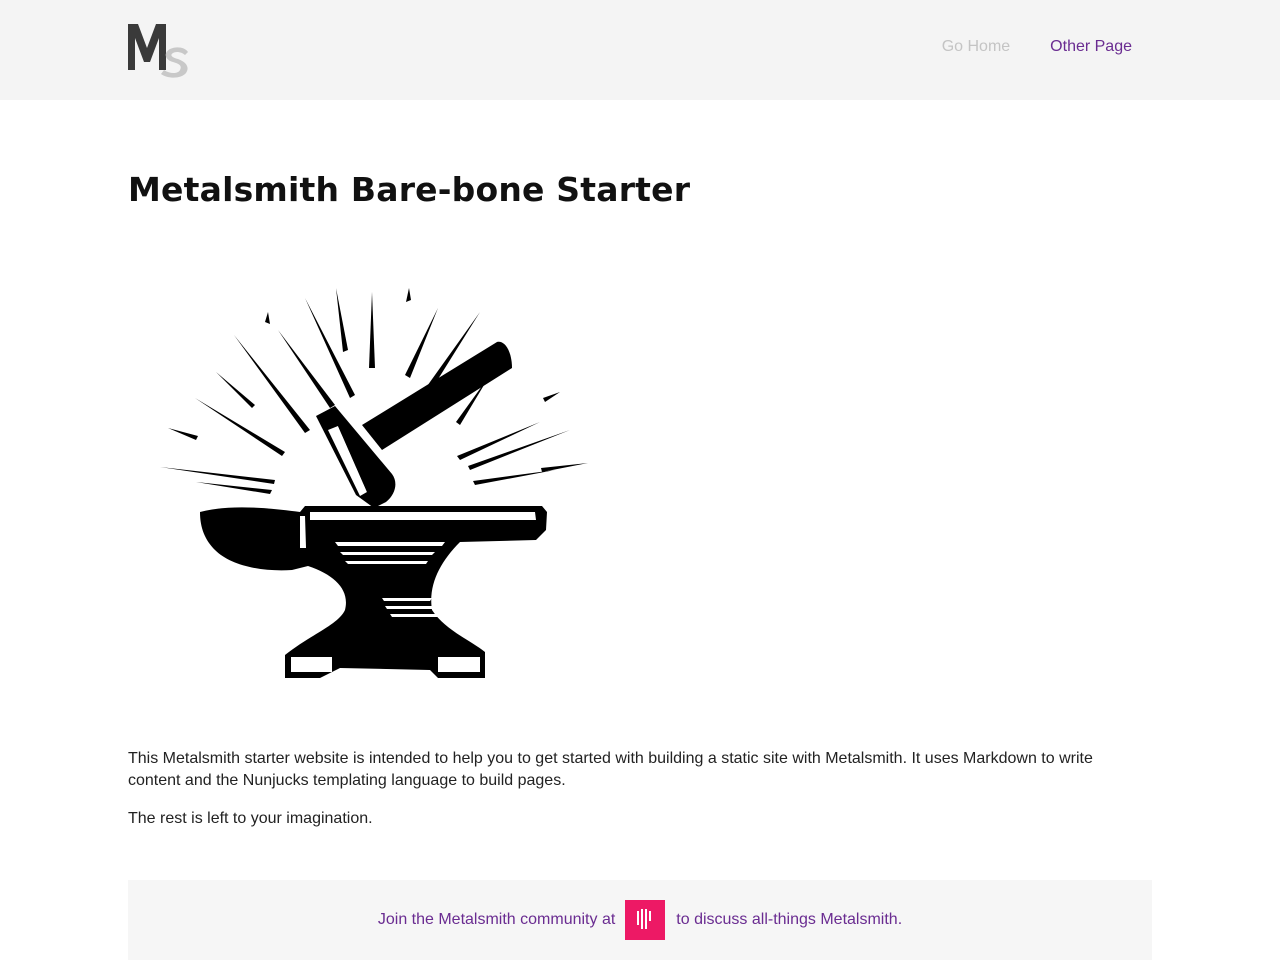 This screenshot has width=1280, height=960. What do you see at coordinates (789, 919) in the screenshot?
I see `community-suffix-text: to discuss all-things Metalsmith.` at bounding box center [789, 919].